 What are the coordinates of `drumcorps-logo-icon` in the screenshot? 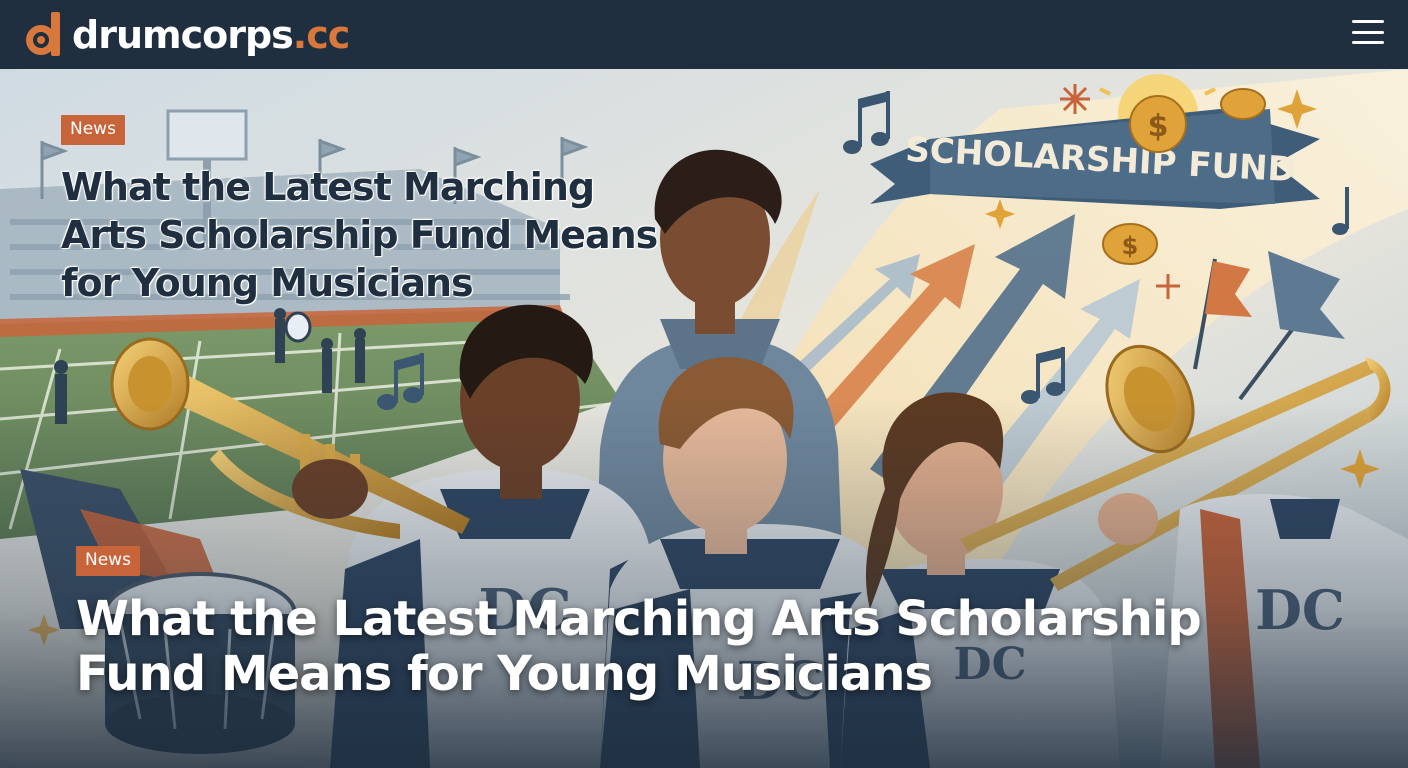 It's located at (43, 33).